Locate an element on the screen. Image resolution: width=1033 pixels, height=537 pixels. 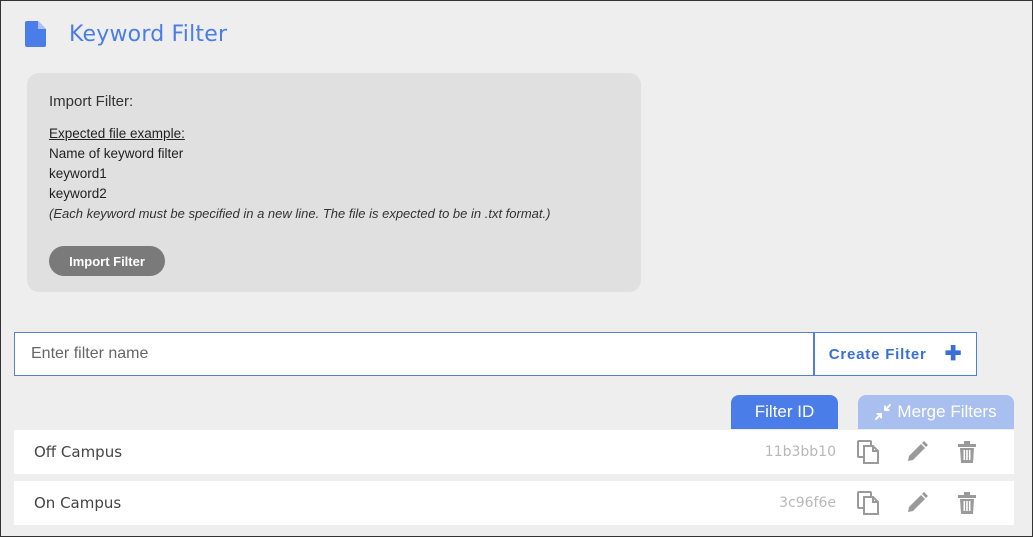
merge-filters-label: Merge Filters is located at coordinates (947, 411).